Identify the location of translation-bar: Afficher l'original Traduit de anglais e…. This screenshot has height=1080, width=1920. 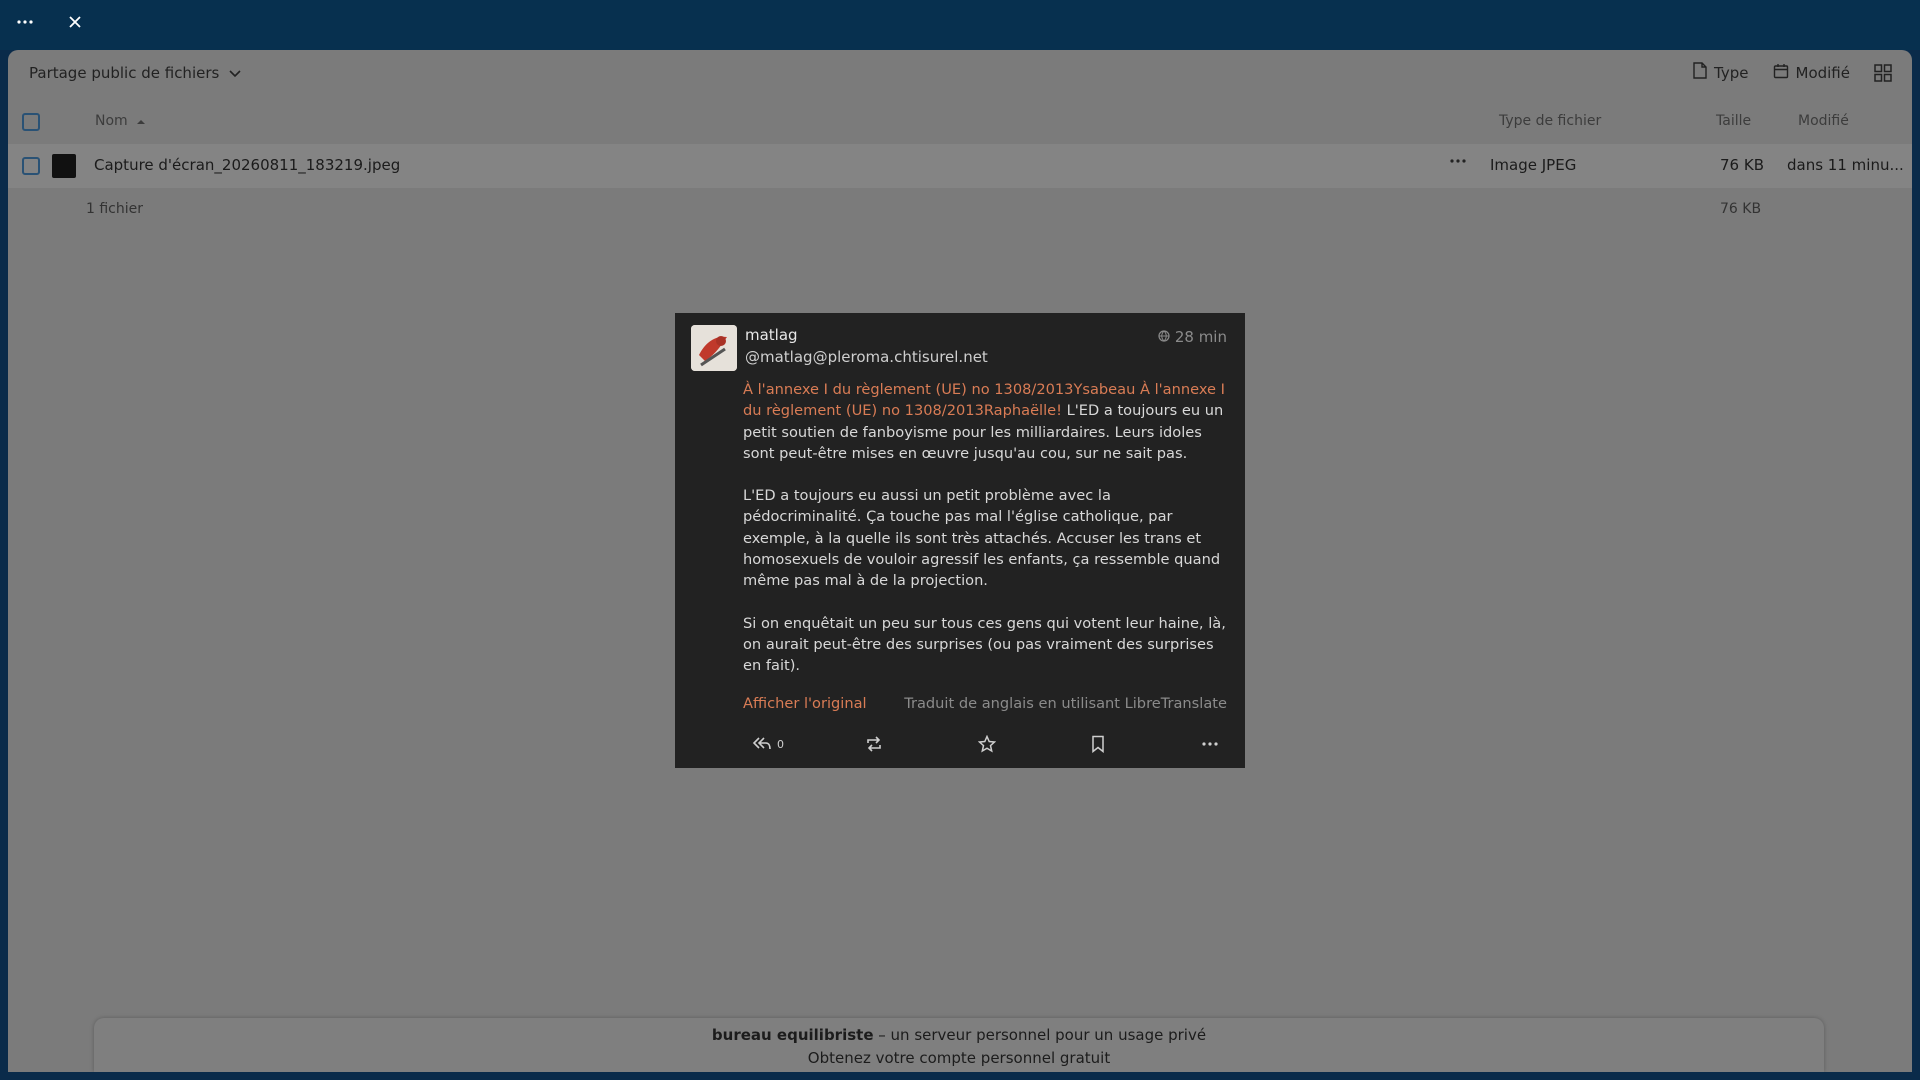
(985, 703).